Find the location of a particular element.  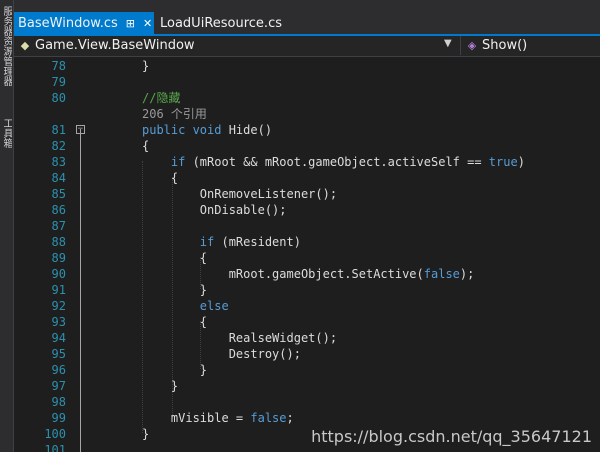

code-line: 96 } is located at coordinates (307, 370).